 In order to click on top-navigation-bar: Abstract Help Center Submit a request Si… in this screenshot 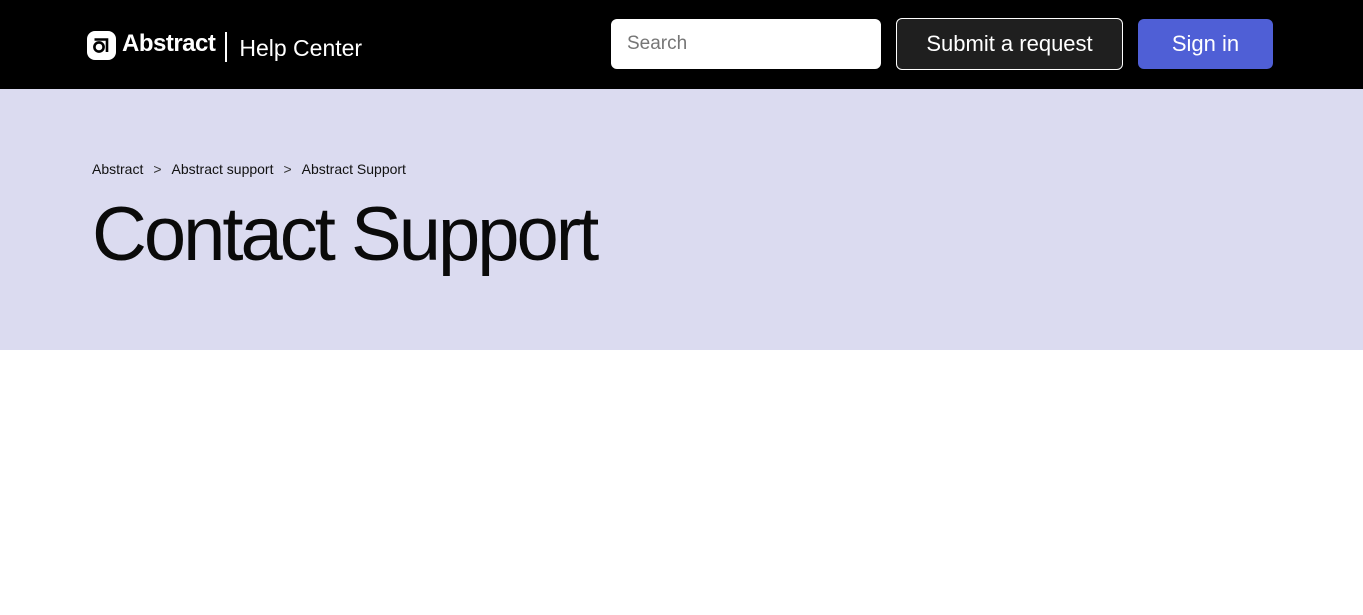, I will do `click(681, 44)`.